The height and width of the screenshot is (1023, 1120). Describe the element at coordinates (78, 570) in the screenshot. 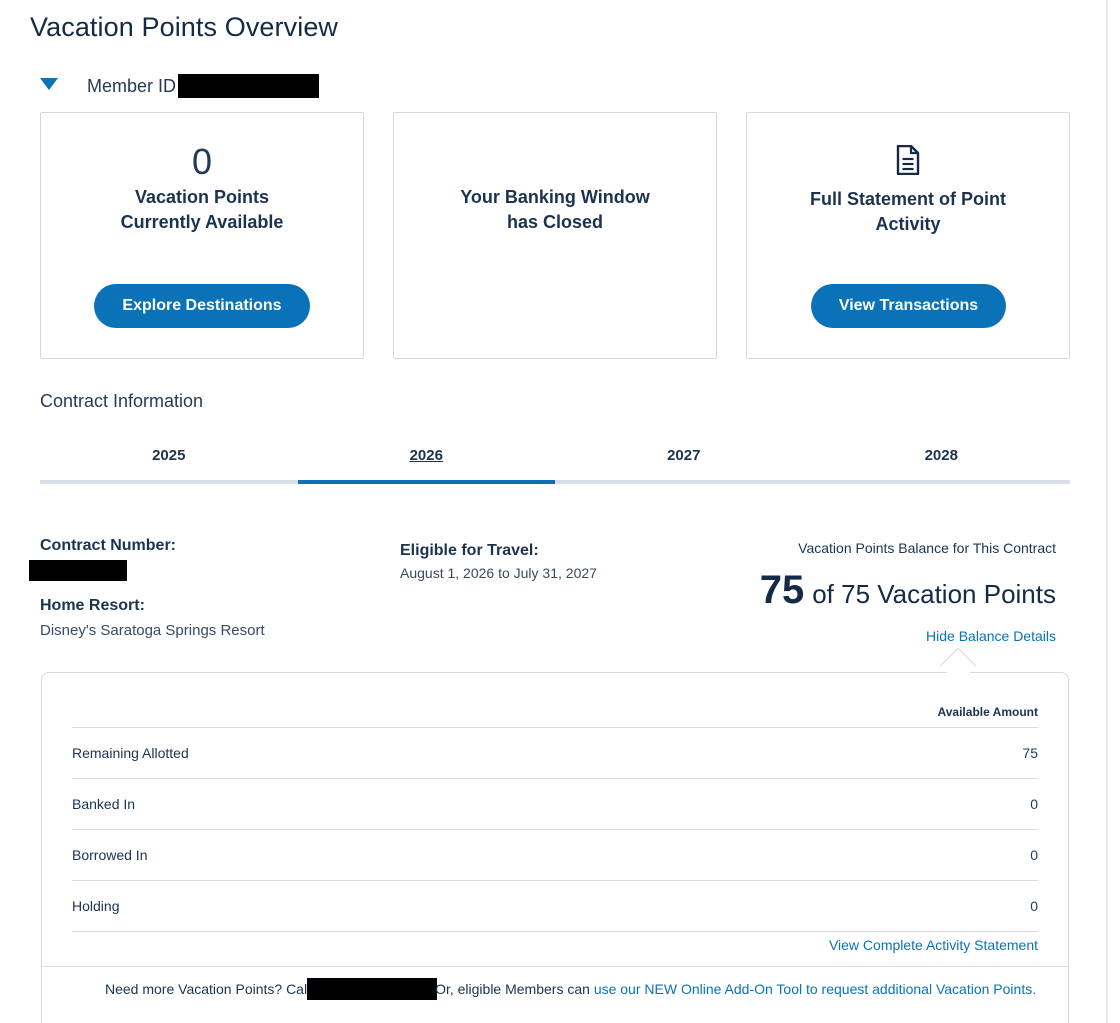

I see `redacted-contract-number` at that location.